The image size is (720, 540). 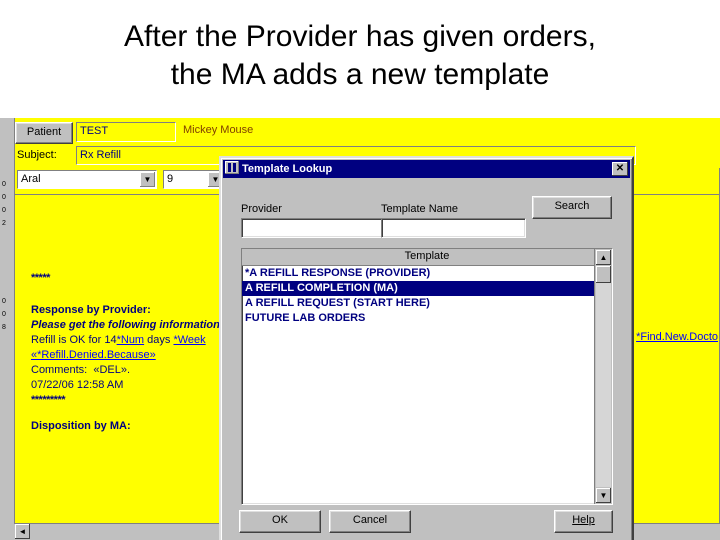 I want to click on help-button-label: Help, so click(x=583, y=520).